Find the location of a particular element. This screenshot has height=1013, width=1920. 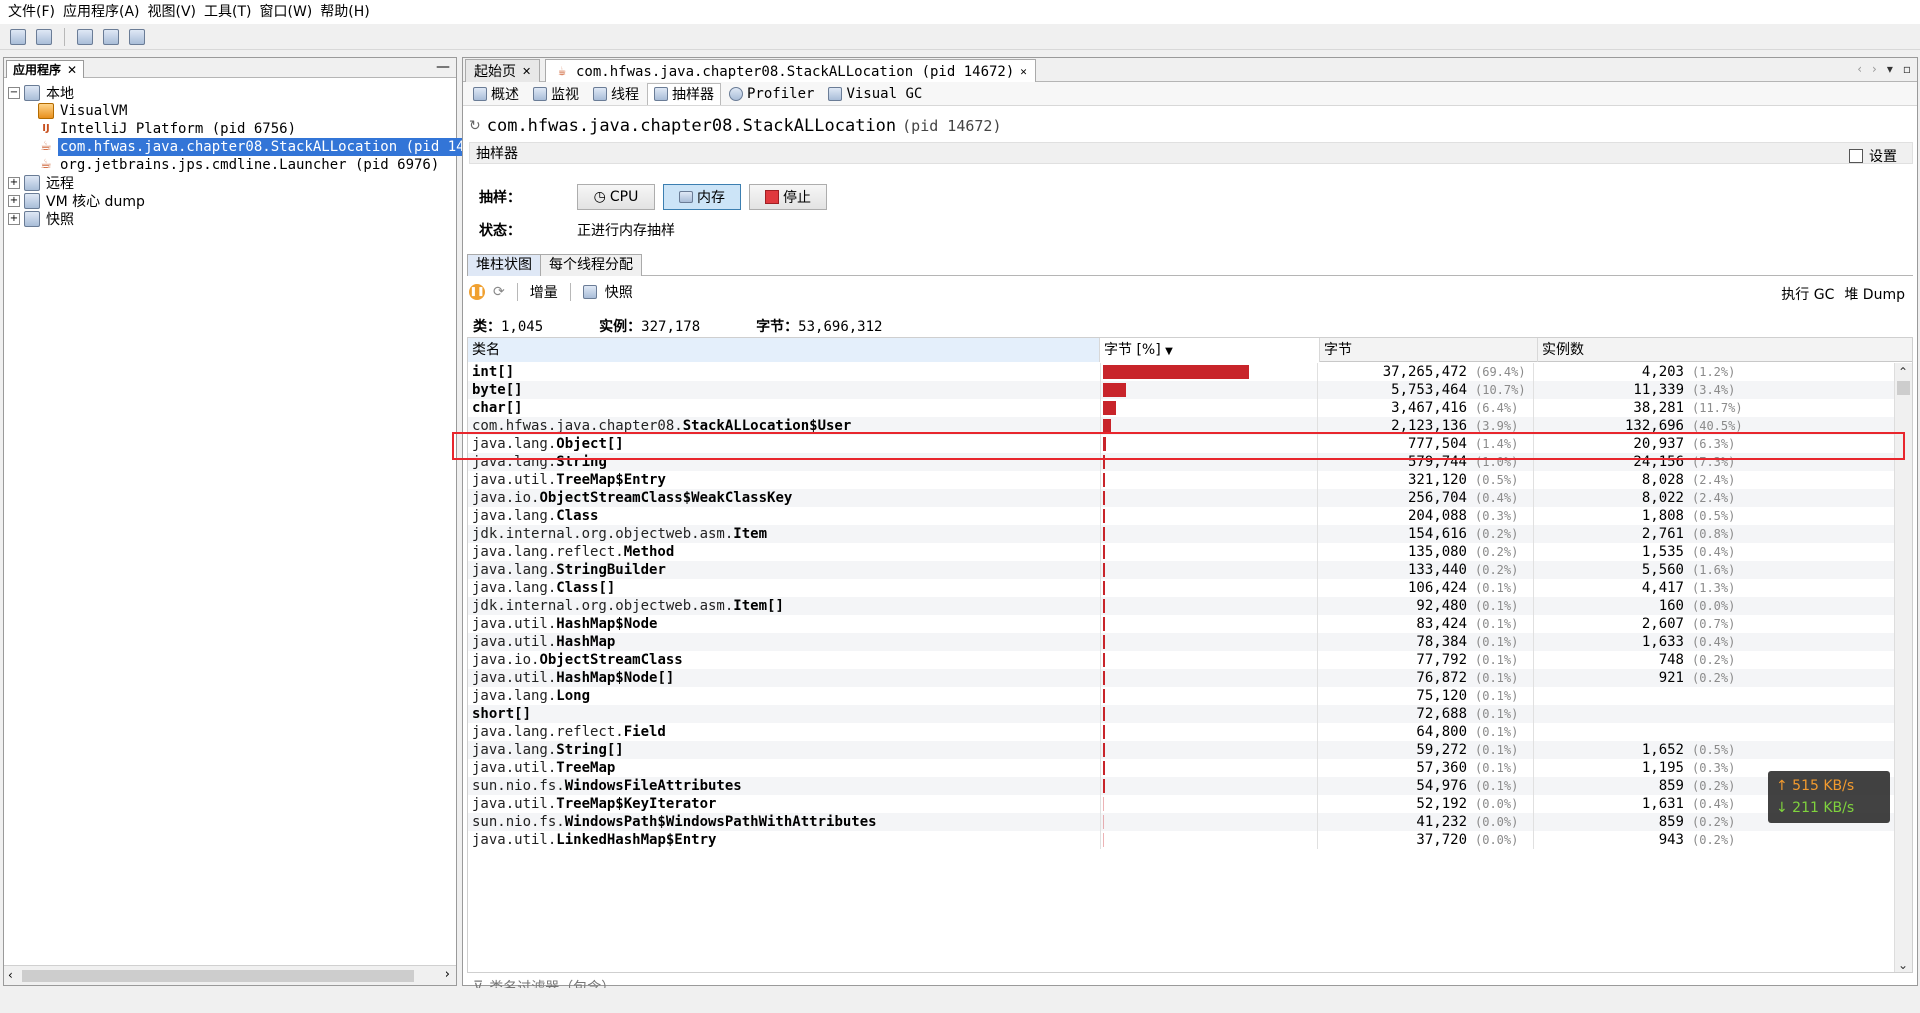

bytes-value: 321,120 is located at coordinates (1437, 480).